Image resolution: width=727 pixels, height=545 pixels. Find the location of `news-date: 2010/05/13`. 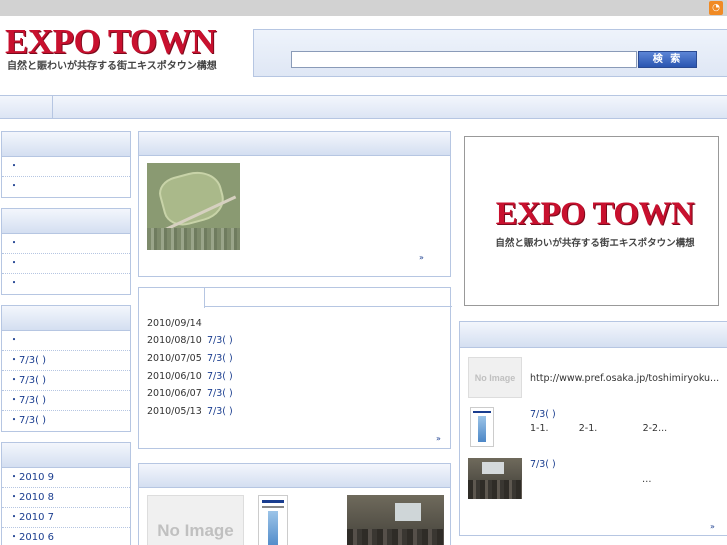

news-date: 2010/05/13 is located at coordinates (174, 411).